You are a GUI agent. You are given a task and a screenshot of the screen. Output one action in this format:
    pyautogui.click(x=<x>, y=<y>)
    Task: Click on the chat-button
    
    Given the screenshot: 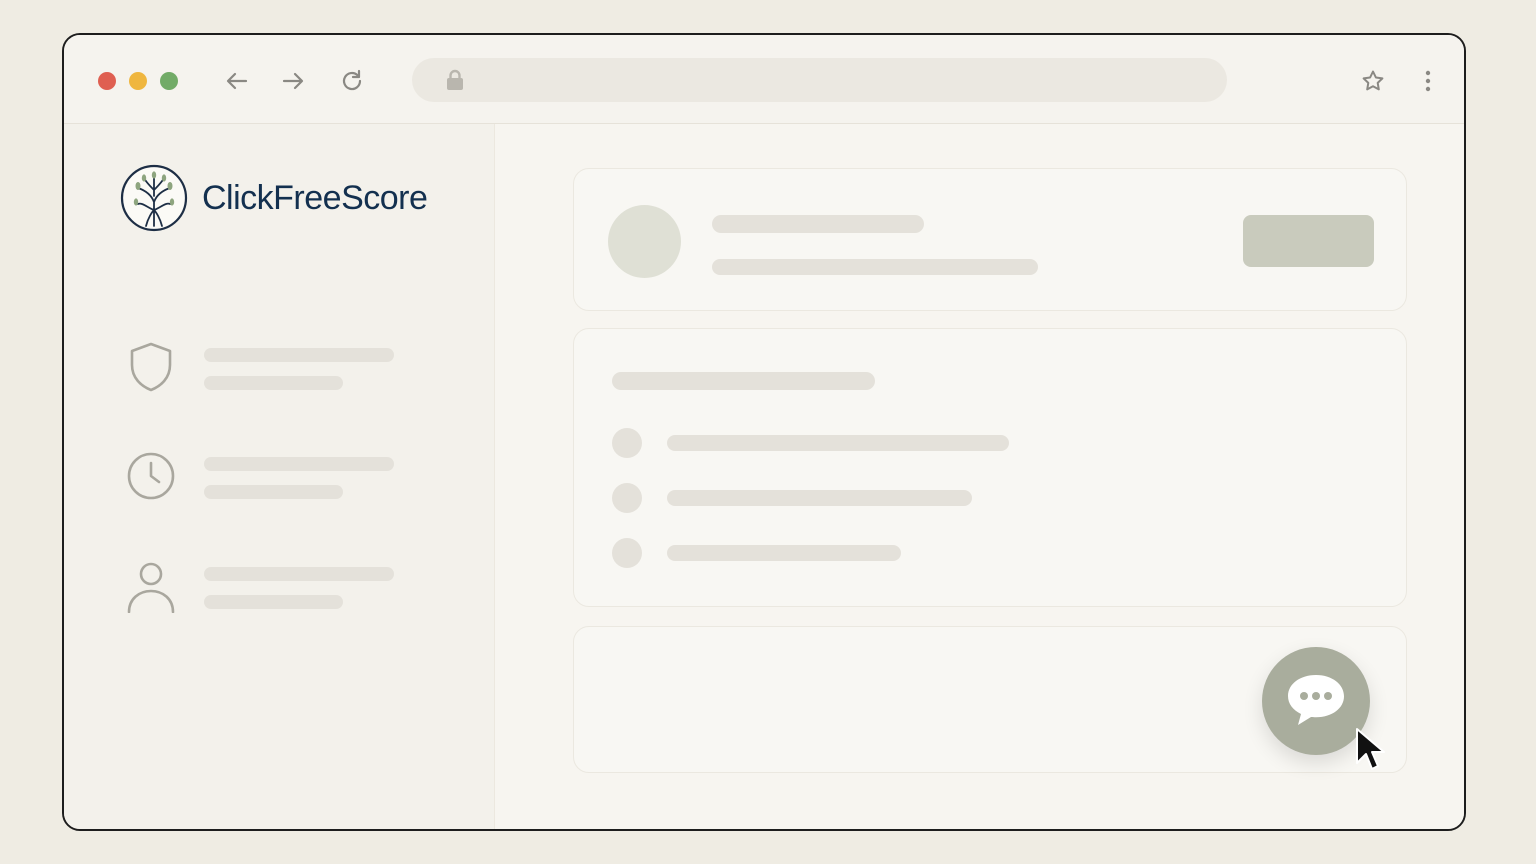 What is the action you would take?
    pyautogui.click(x=1316, y=701)
    